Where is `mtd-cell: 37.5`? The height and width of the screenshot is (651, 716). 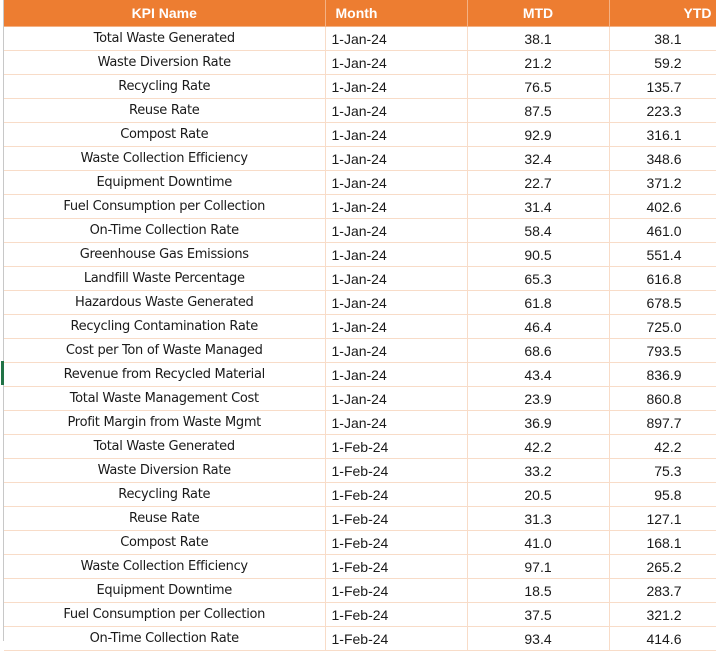 mtd-cell: 37.5 is located at coordinates (538, 614).